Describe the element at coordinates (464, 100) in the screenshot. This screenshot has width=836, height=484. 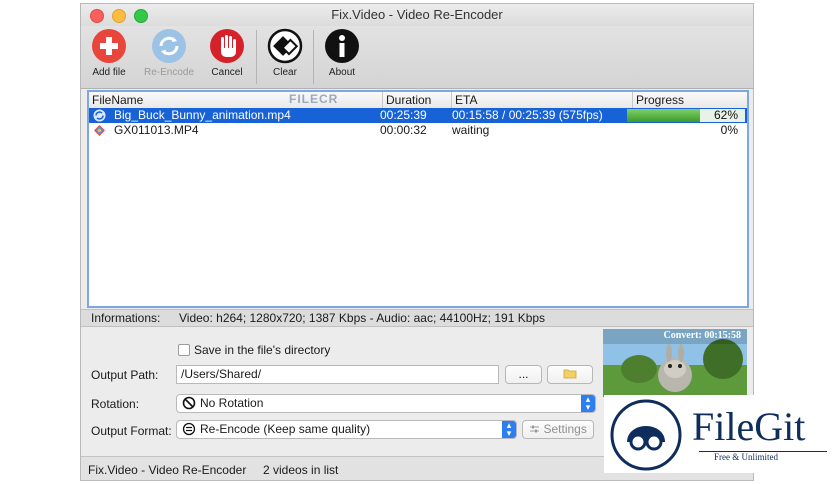
I see `column-eta: ETA` at that location.